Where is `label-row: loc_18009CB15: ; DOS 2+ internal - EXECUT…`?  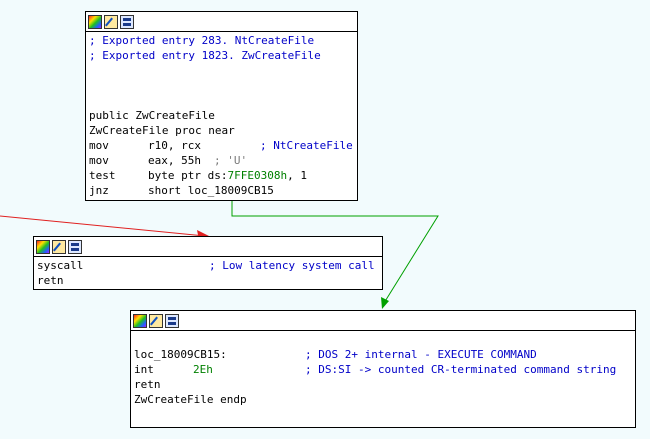
label-row: loc_18009CB15: ; DOS 2+ internal - EXECUT… is located at coordinates (383, 354).